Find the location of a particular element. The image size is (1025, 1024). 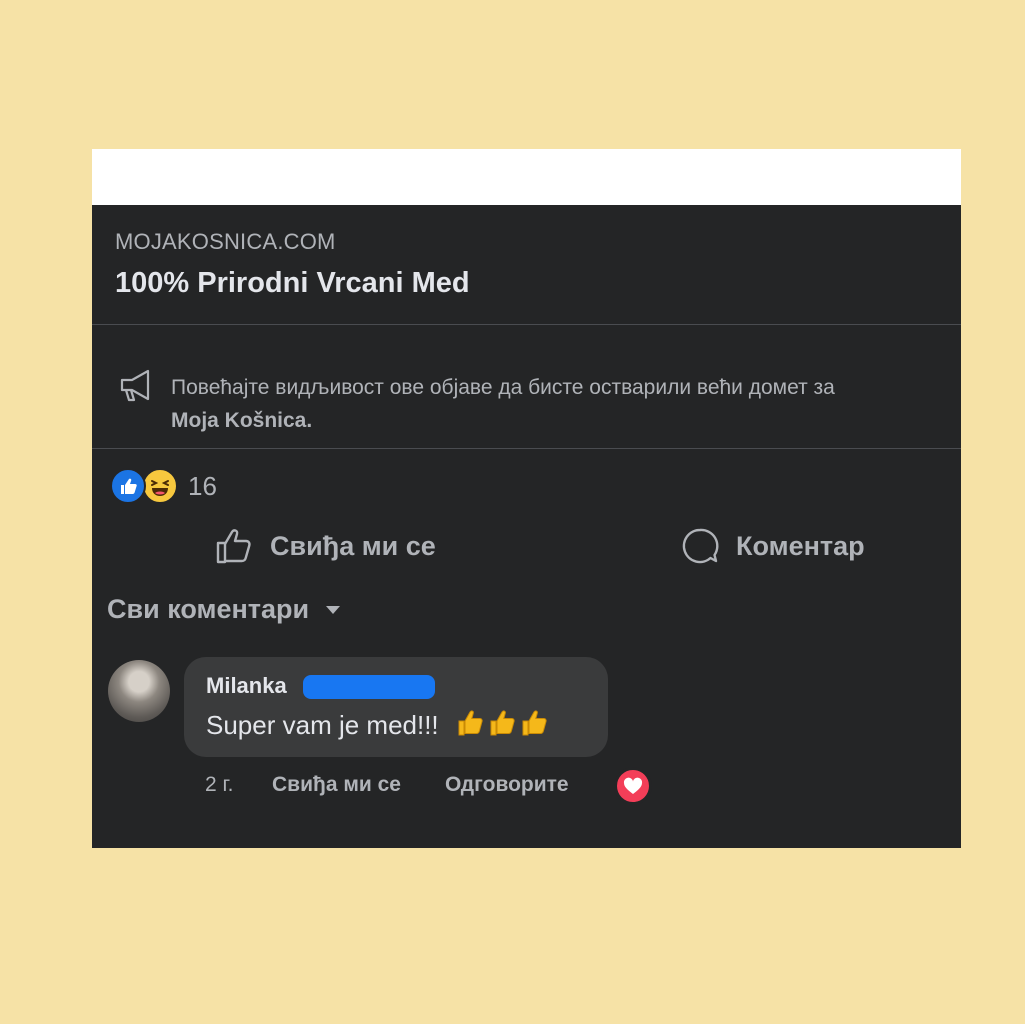

link-title: 100% Prirodni Vrcani Med is located at coordinates (292, 283).